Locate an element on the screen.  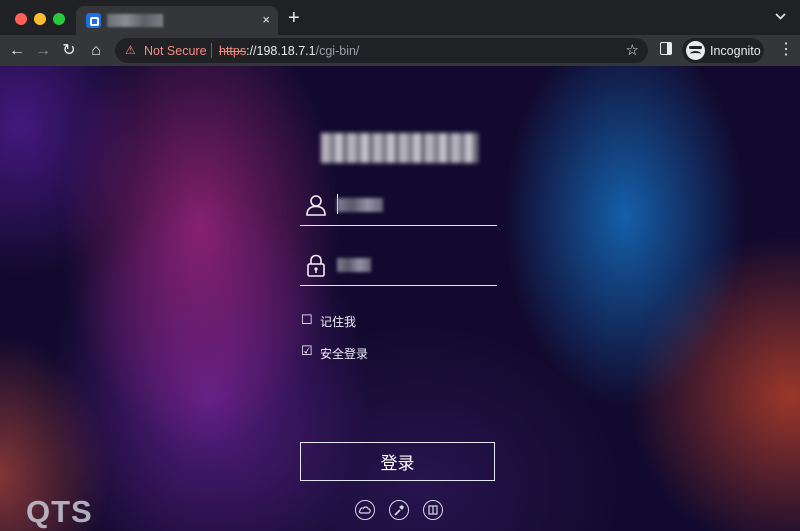
url-text: https://198.18.7.1/cgi-bin/ is located at coordinates (289, 51).